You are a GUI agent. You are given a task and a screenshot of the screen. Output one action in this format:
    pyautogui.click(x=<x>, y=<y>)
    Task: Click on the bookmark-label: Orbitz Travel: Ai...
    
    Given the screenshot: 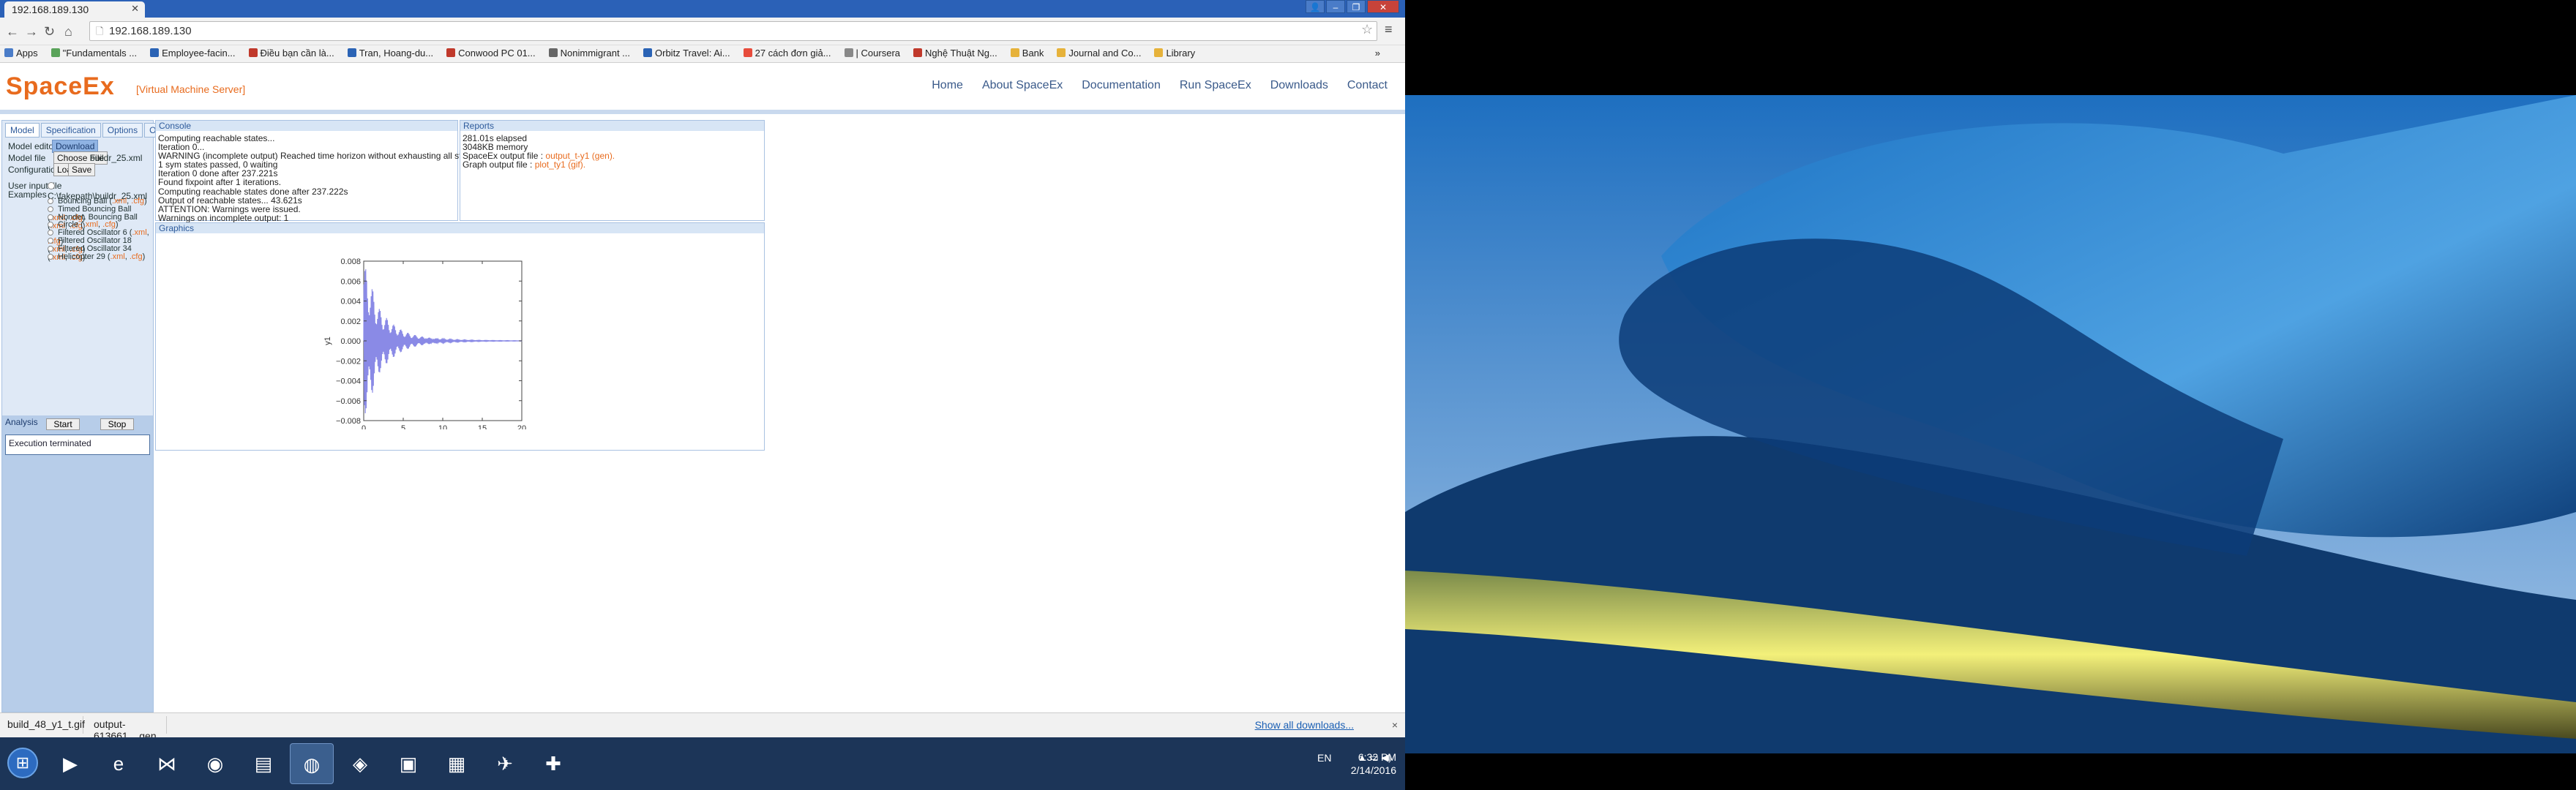 What is the action you would take?
    pyautogui.click(x=692, y=54)
    